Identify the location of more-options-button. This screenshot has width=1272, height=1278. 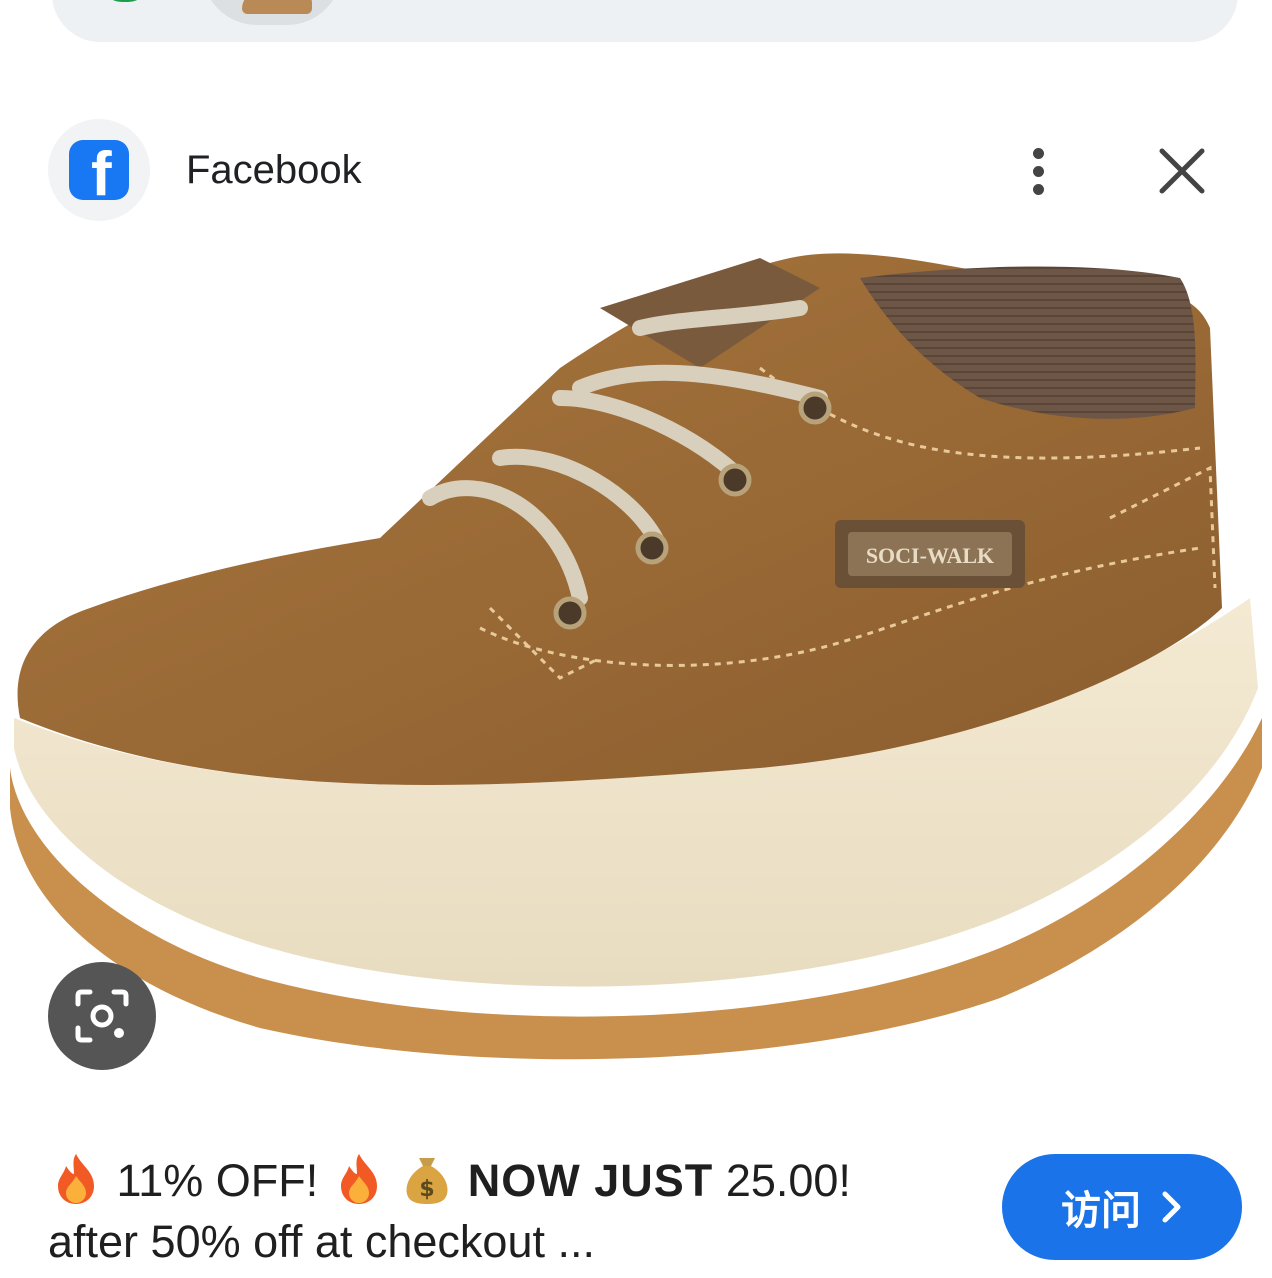
(1038, 171).